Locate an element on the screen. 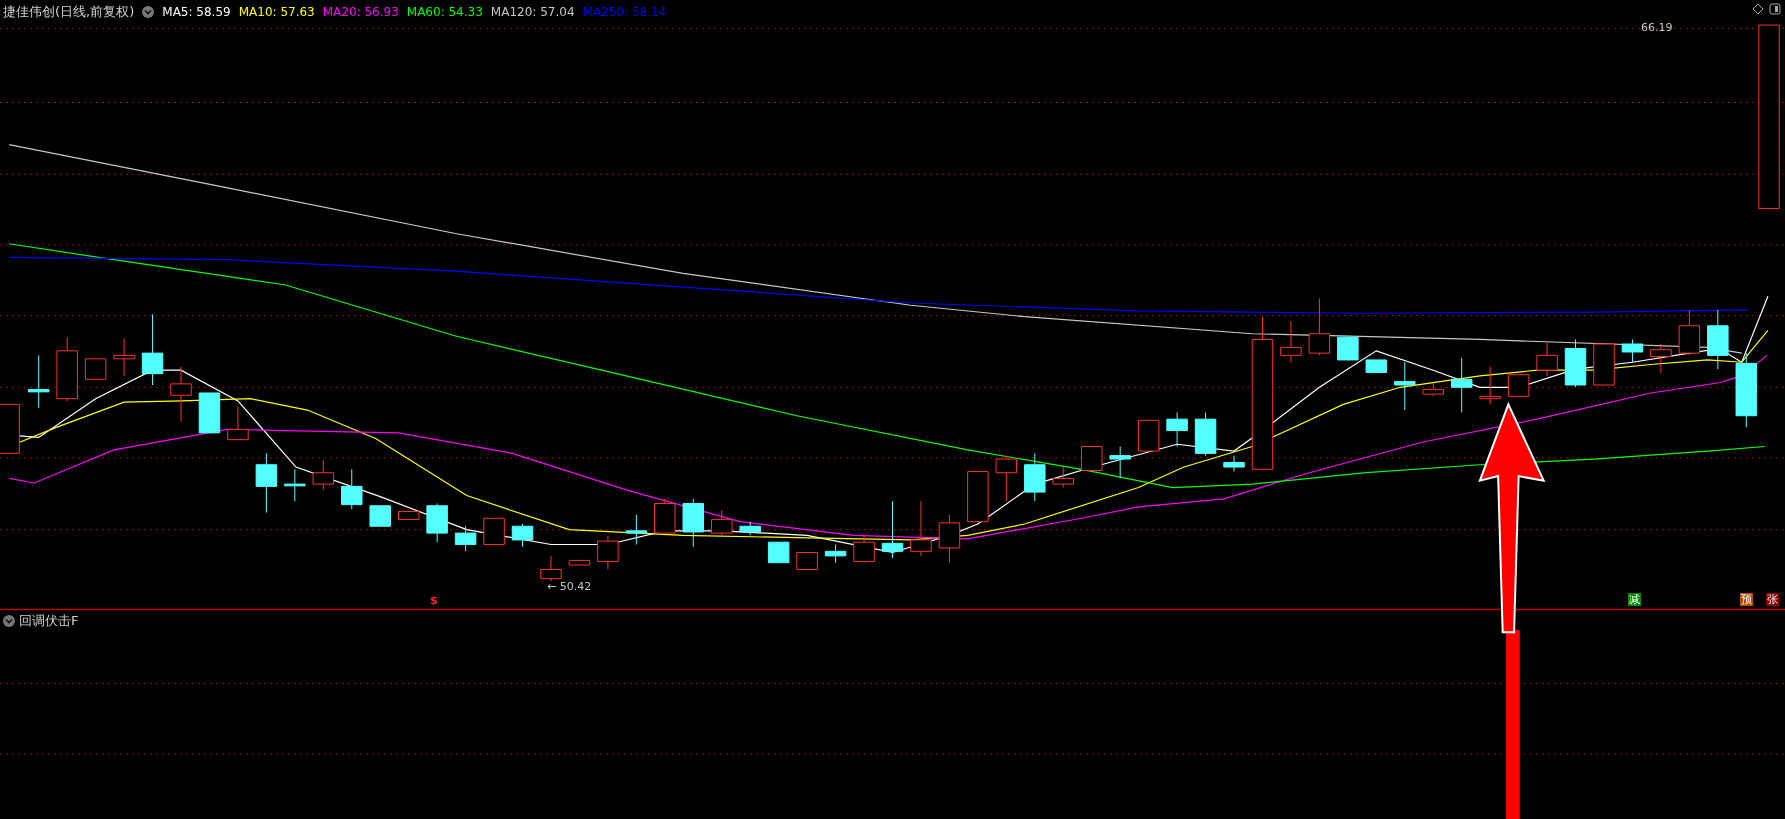 The image size is (1785, 819). moving-average-value: MA5: 58.59 is located at coordinates (196, 12).